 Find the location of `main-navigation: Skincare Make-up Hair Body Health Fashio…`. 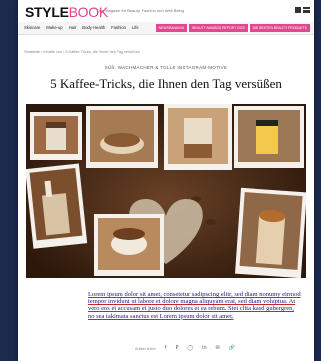

main-navigation: Skincare Make-up Hair Body Health Fashio… is located at coordinates (166, 28).